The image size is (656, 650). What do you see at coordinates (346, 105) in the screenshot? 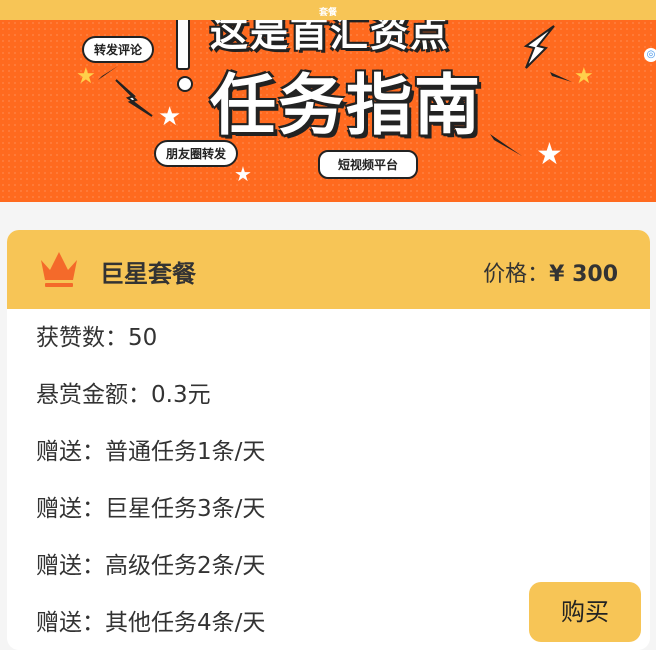
I see `banner-headline-main: 任务指南` at bounding box center [346, 105].